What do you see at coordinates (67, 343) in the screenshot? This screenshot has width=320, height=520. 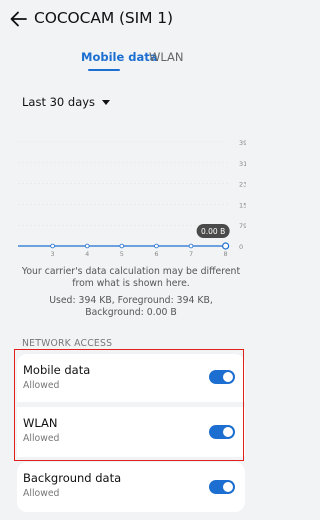 I see `section-heading: NETWORK ACCESS` at bounding box center [67, 343].